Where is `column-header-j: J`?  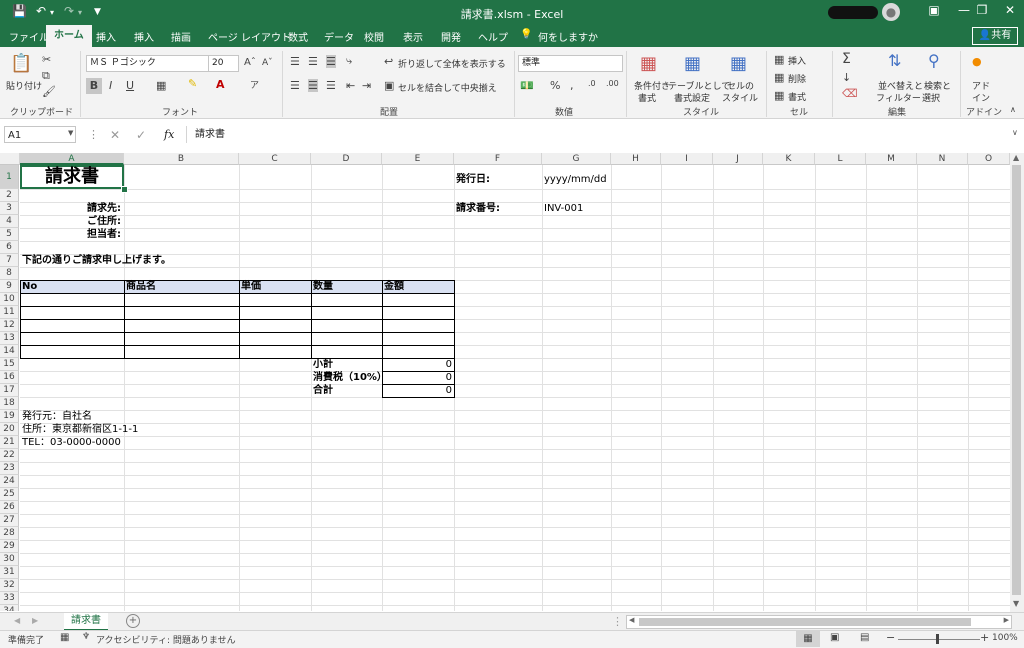
column-header-j: J is located at coordinates (738, 159).